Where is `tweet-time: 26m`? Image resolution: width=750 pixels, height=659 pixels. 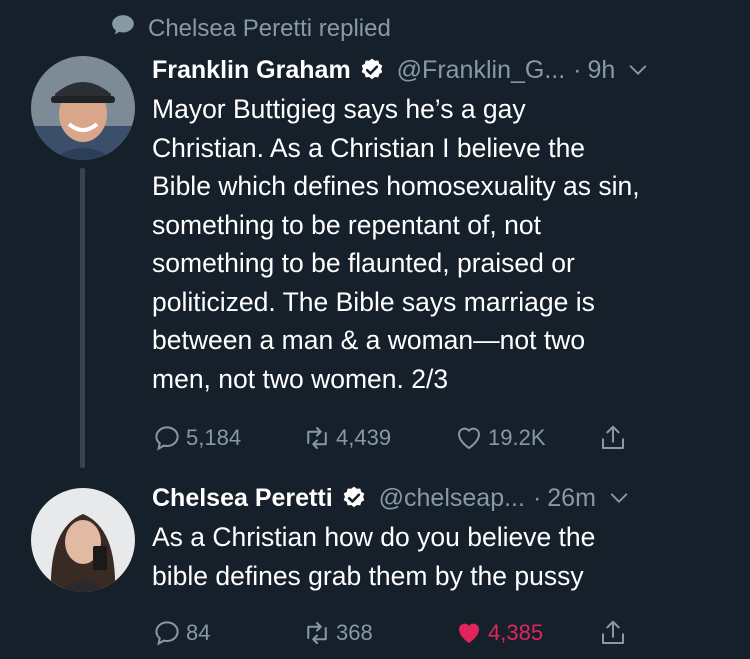
tweet-time: 26m is located at coordinates (571, 498).